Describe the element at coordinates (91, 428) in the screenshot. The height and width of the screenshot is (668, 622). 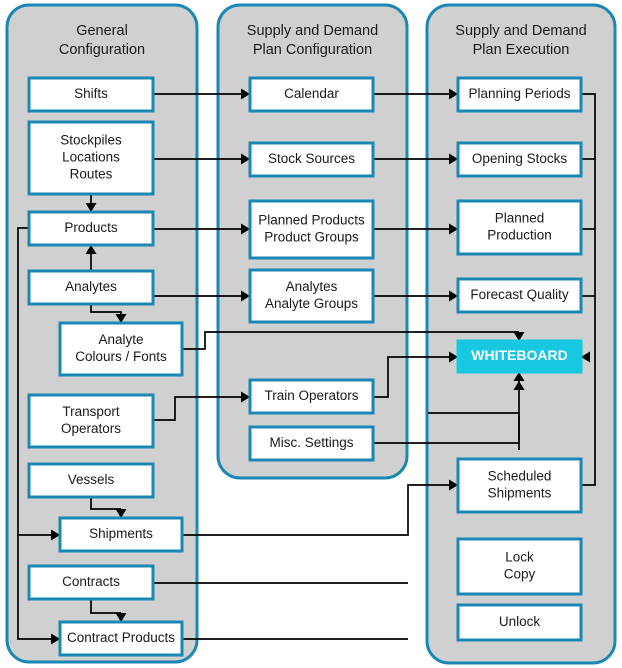
I see `node-label: Operators` at that location.